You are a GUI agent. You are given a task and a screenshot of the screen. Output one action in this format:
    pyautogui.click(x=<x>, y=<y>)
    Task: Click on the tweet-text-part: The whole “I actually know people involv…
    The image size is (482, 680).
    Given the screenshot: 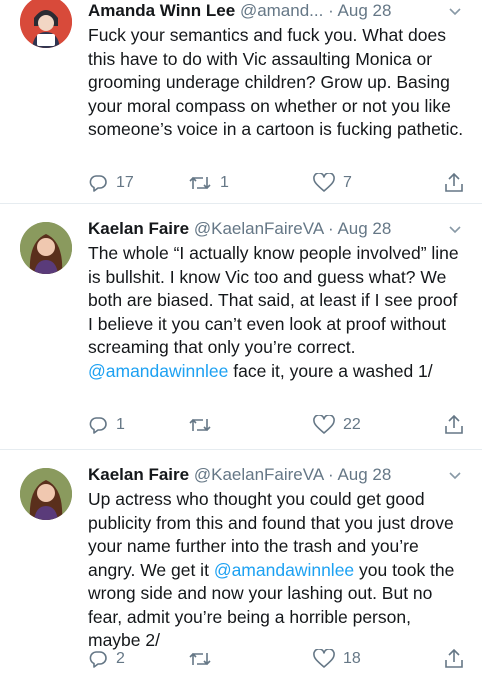 What is the action you would take?
    pyautogui.click(x=276, y=300)
    